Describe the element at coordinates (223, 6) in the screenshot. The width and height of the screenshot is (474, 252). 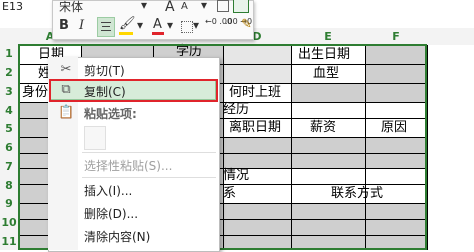
I see `accounting-format-icon` at that location.